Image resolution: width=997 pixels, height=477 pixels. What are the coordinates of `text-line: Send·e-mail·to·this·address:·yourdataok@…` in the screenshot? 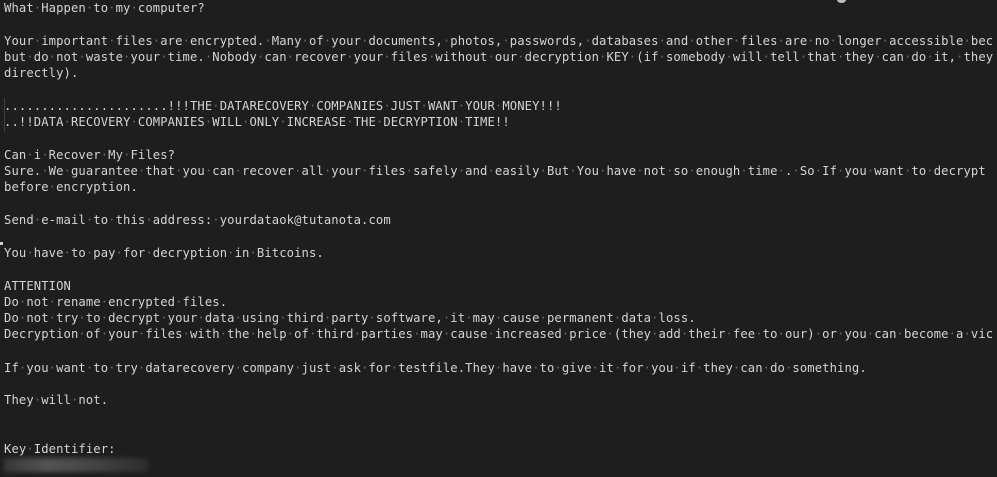 It's located at (197, 220).